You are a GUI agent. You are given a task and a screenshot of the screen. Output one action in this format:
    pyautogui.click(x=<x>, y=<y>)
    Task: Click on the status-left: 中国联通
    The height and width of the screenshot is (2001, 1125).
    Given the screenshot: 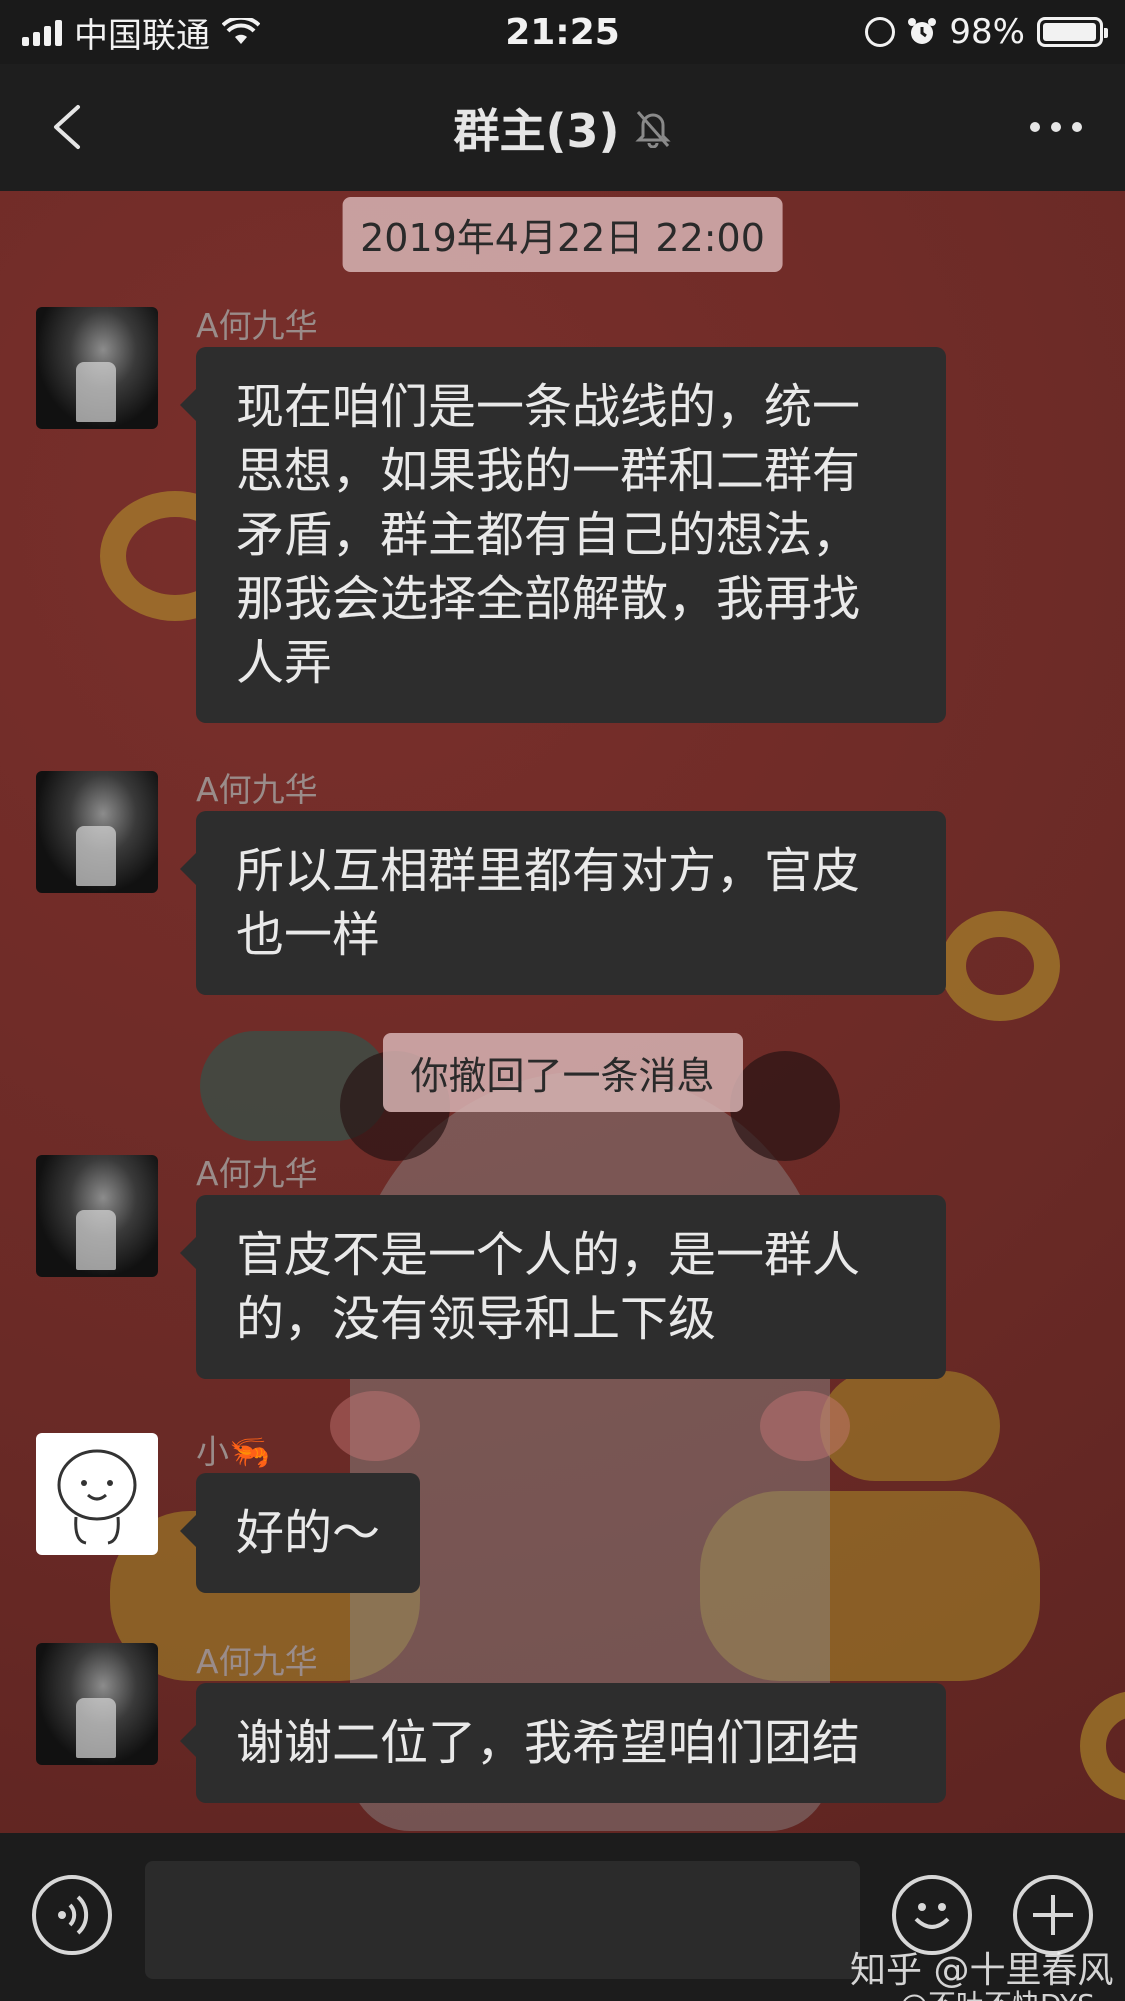 What is the action you would take?
    pyautogui.click(x=141, y=32)
    